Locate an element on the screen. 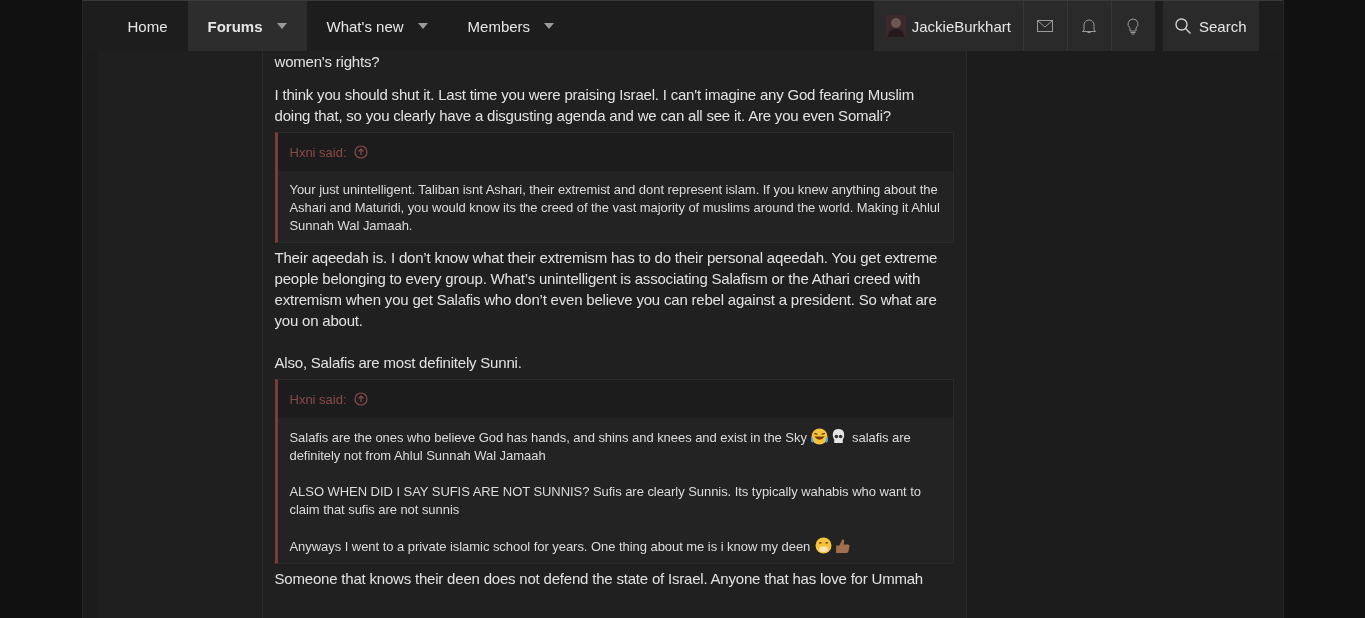 This screenshot has height=618, width=1365. bell-icon is located at coordinates (1089, 26).